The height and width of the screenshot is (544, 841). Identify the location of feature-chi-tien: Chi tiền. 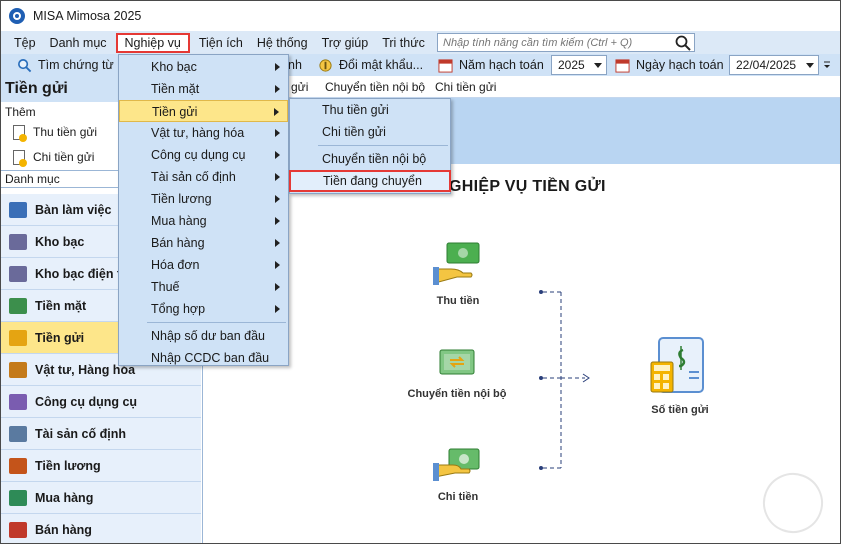
(458, 475).